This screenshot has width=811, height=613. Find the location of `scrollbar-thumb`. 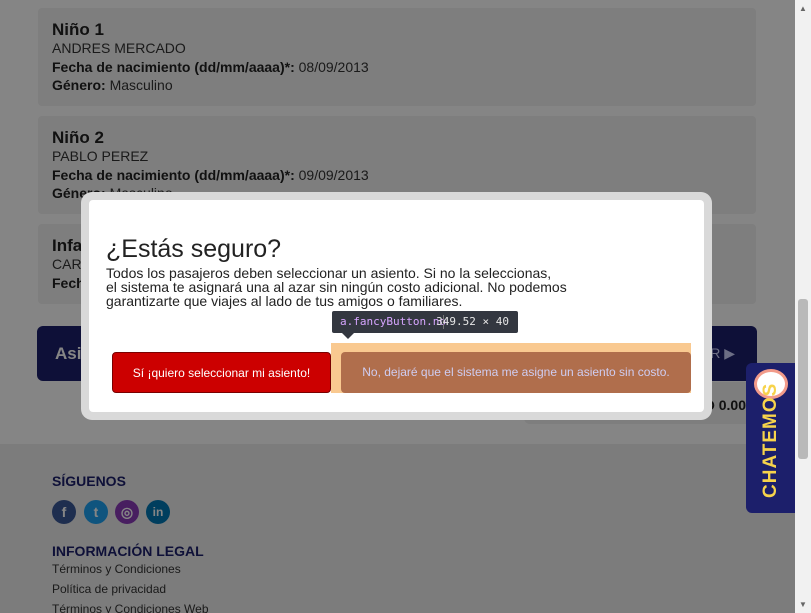

scrollbar-thumb is located at coordinates (803, 379).